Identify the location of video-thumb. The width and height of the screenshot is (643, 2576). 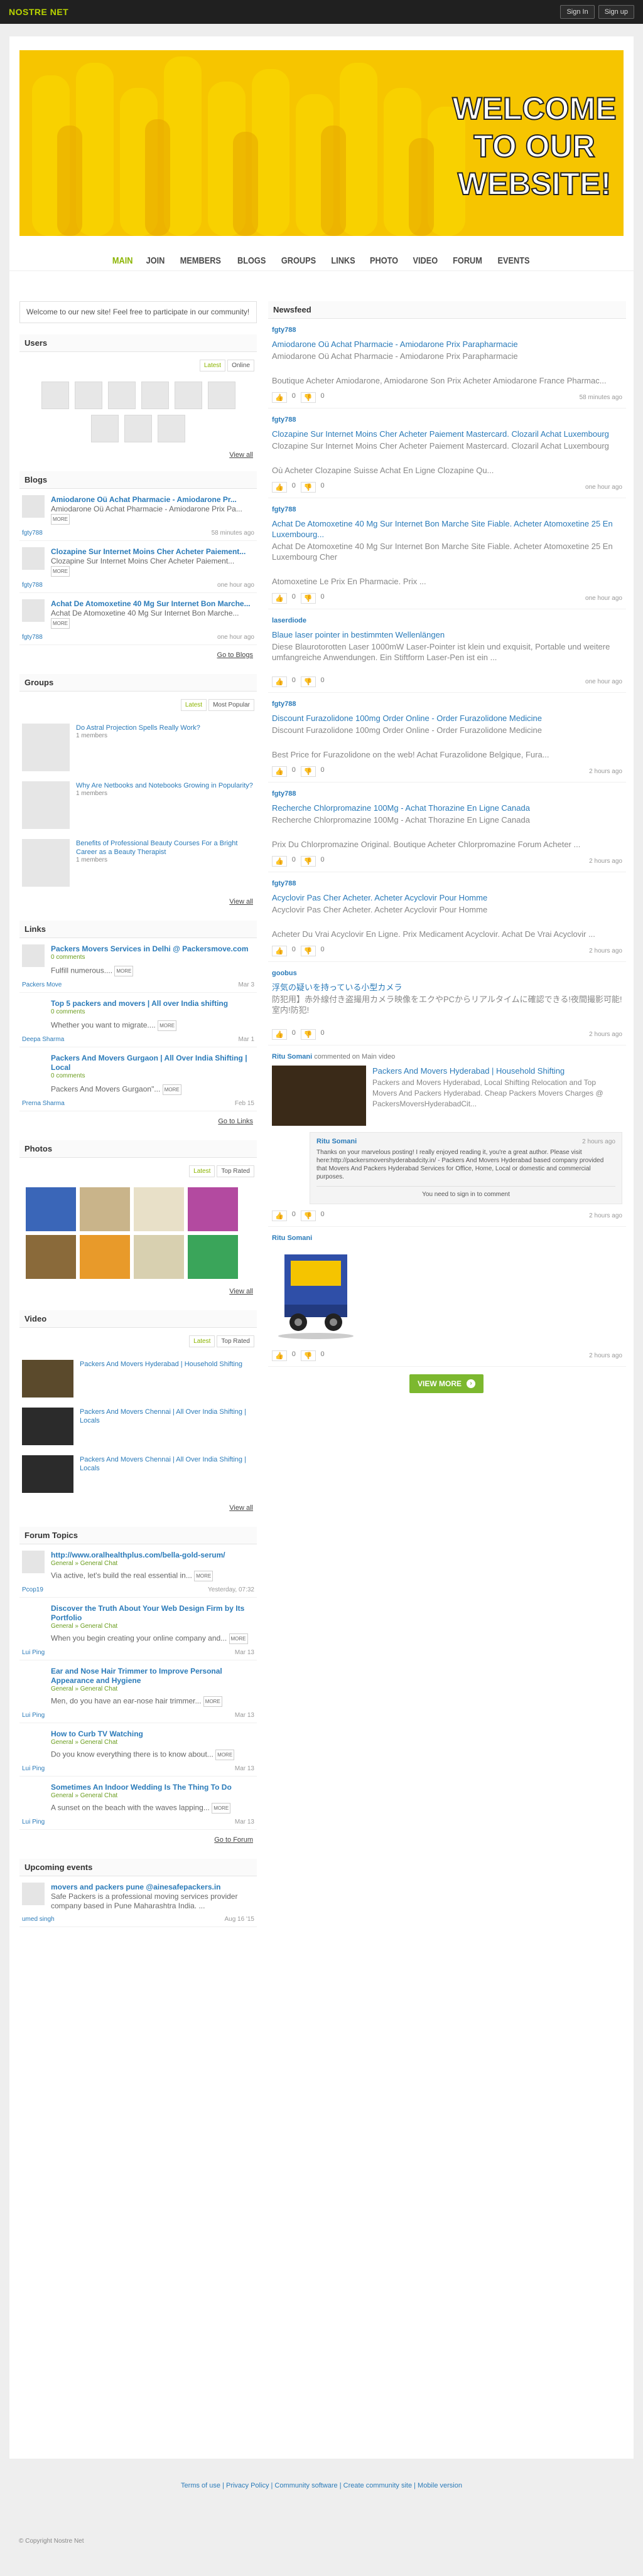
(47, 1426).